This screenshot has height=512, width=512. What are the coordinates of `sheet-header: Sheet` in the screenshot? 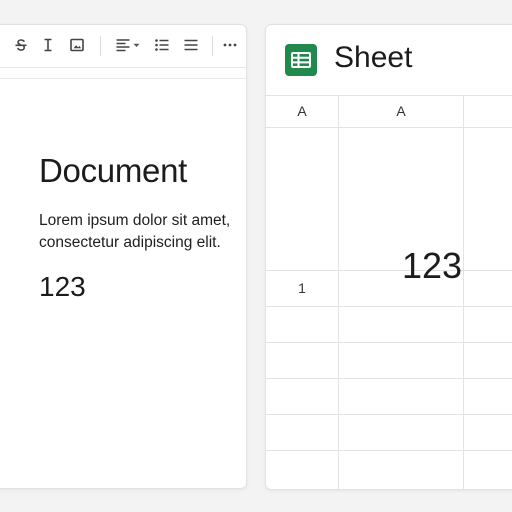 It's located at (389, 60).